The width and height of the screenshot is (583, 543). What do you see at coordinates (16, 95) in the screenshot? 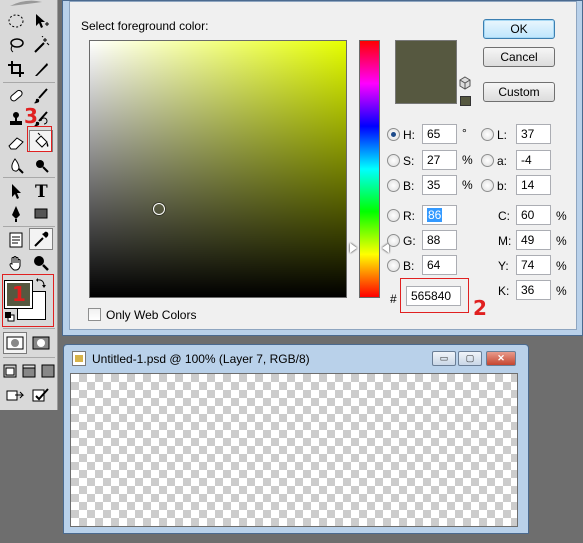
I see `bandage-icon` at bounding box center [16, 95].